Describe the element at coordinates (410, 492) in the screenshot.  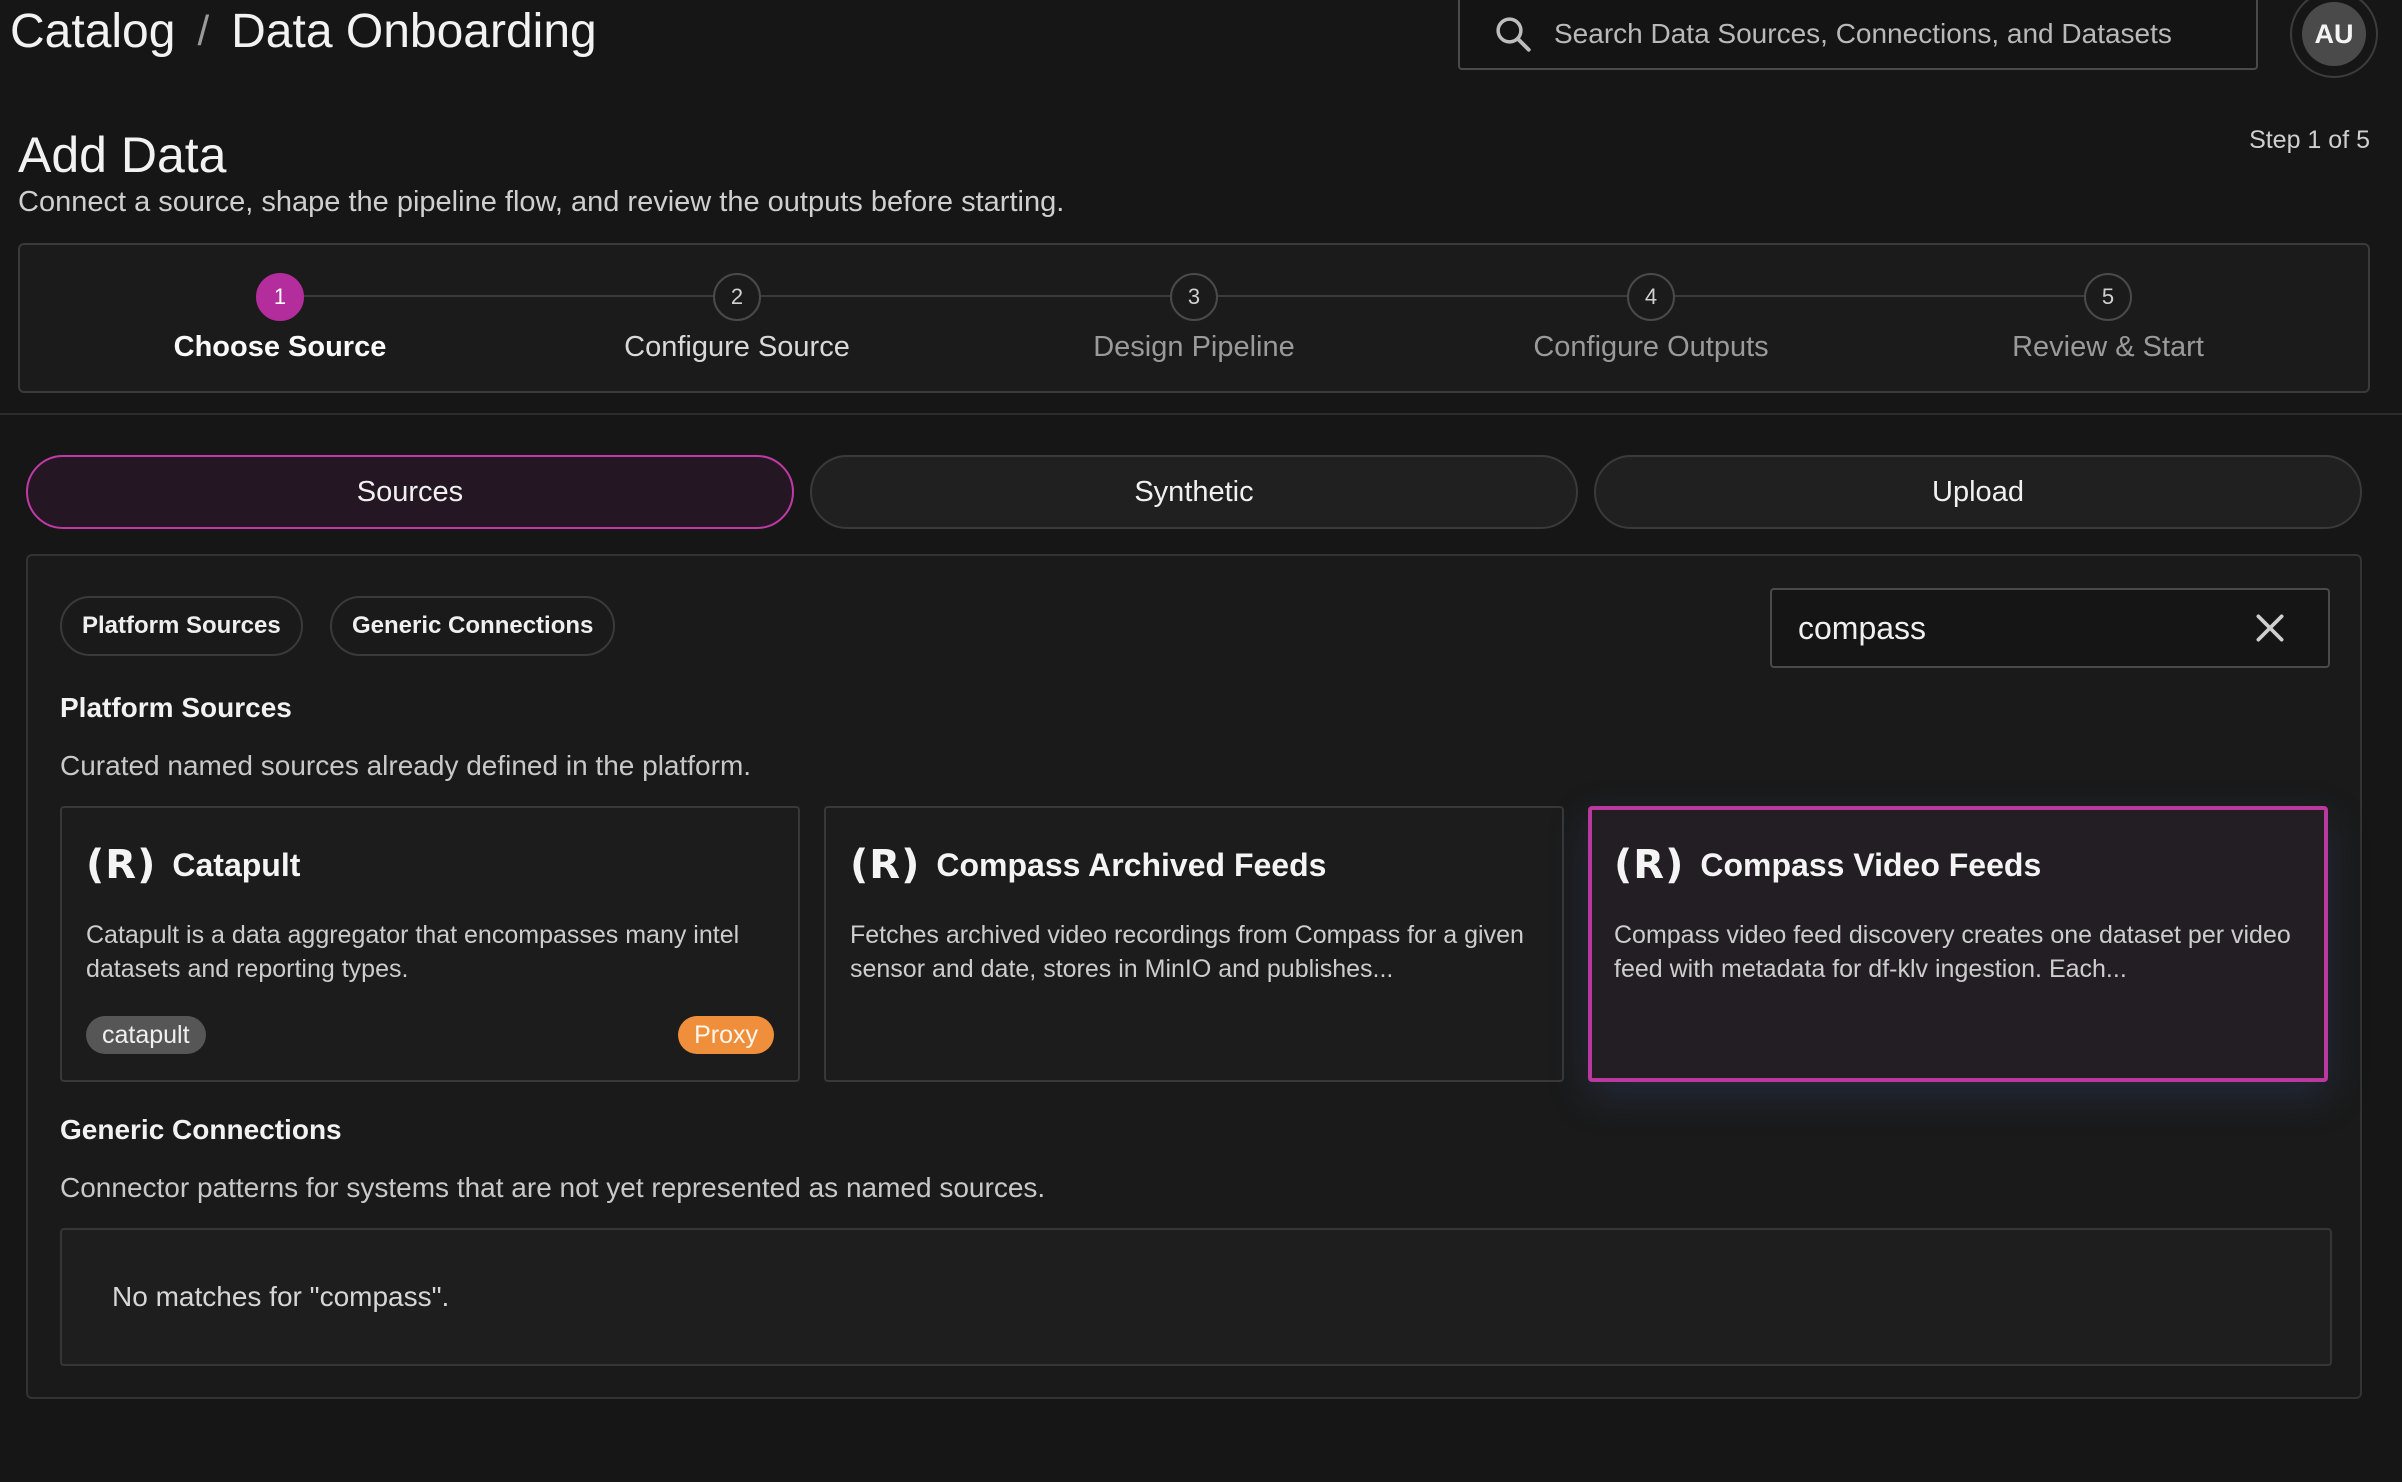
I see `tab-sources: Sources` at that location.